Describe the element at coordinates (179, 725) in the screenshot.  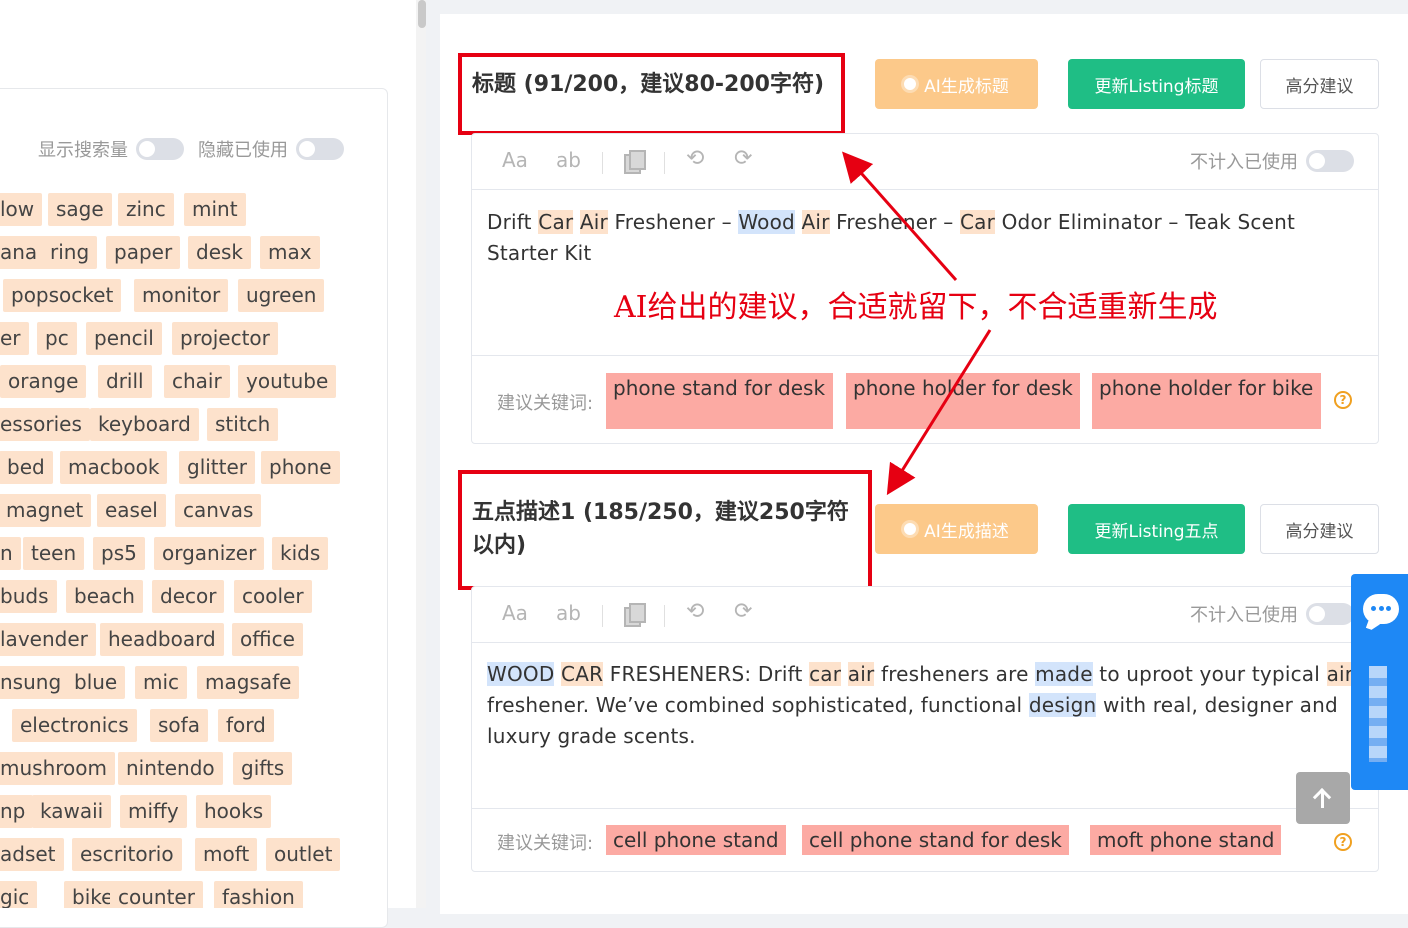
I see `keyword-tag: sofa` at that location.